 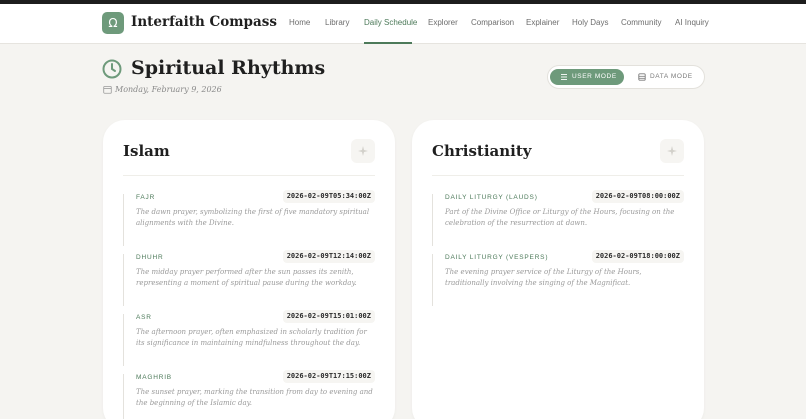 I want to click on entry-time: 2026-02-09T17:15:00Z, so click(x=328, y=376).